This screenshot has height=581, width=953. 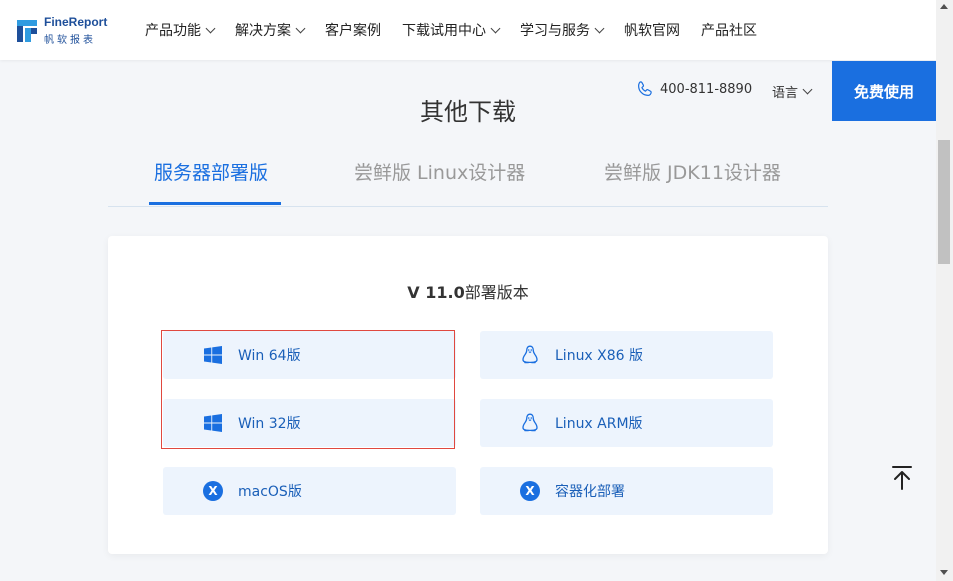 I want to click on version-title: V 11.0部署版本, so click(x=468, y=291).